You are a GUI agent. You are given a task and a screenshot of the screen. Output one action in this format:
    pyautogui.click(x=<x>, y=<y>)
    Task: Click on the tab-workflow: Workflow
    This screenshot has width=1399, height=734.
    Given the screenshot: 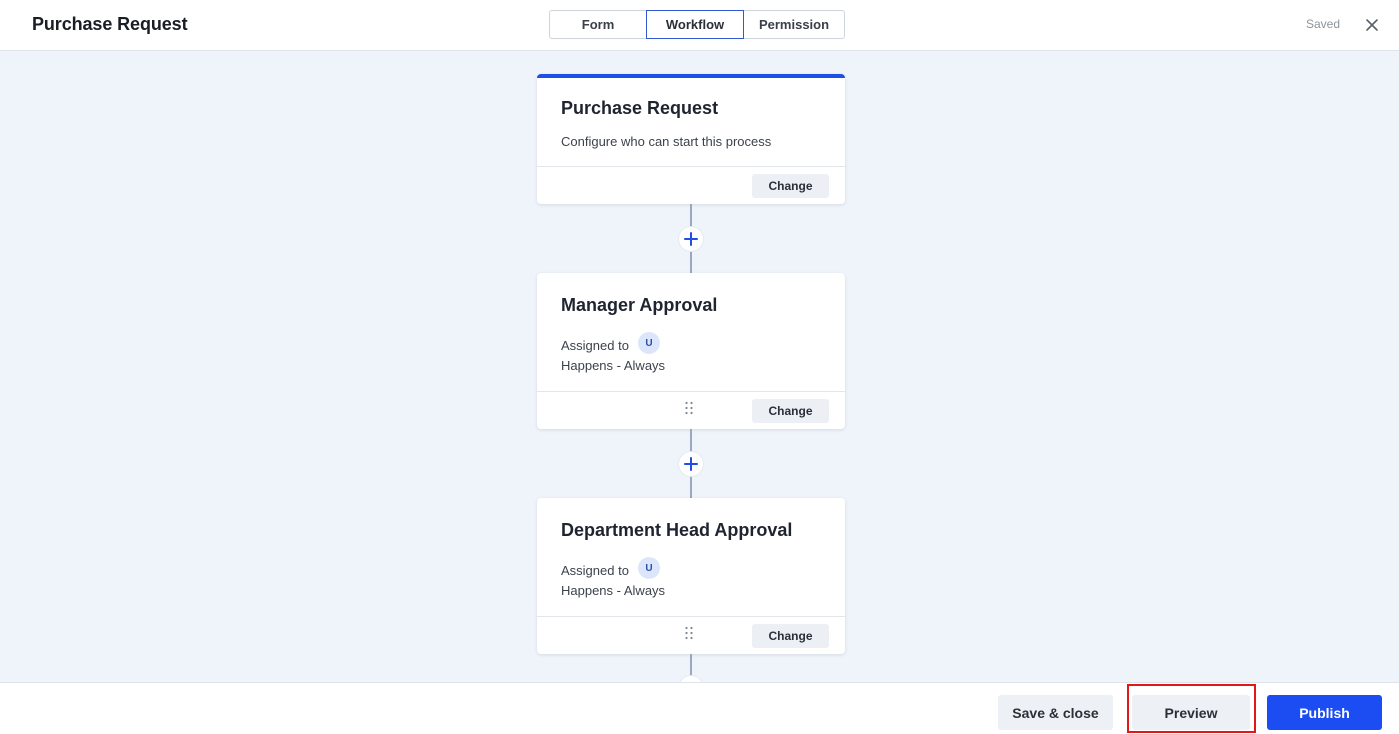 What is the action you would take?
    pyautogui.click(x=695, y=24)
    